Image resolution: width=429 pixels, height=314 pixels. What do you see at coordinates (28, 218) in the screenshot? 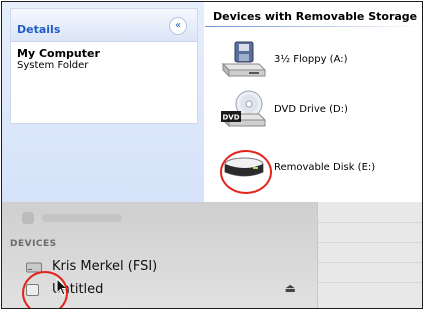
I see `blurred-icon` at bounding box center [28, 218].